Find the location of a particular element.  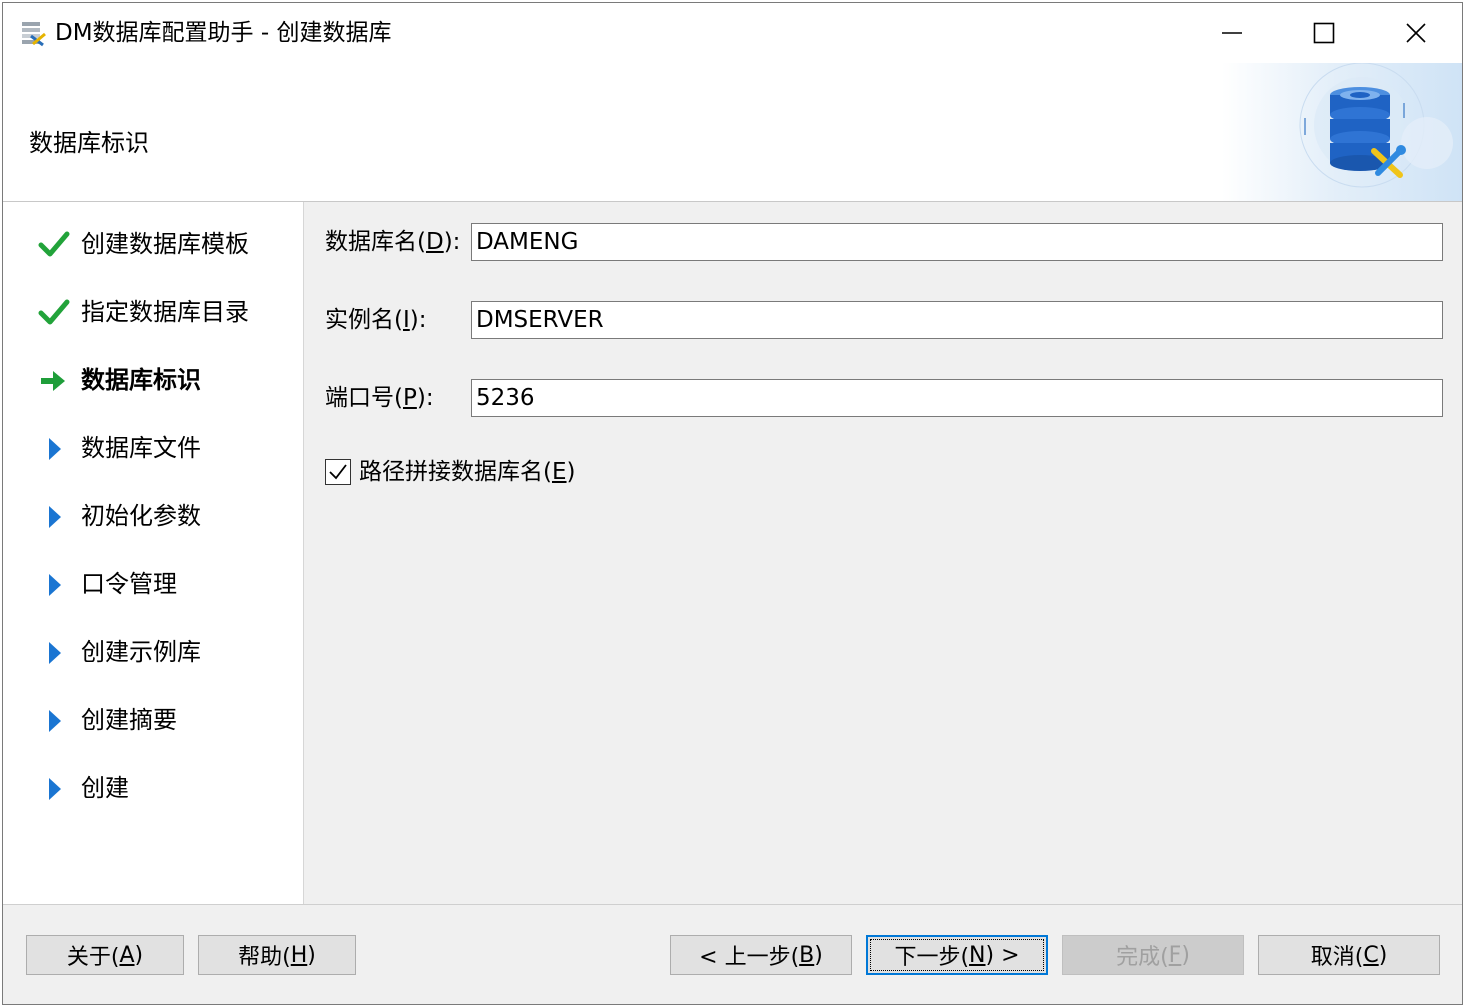

nav-step-specify-directory: 指定数据库目录 is located at coordinates (153, 312).